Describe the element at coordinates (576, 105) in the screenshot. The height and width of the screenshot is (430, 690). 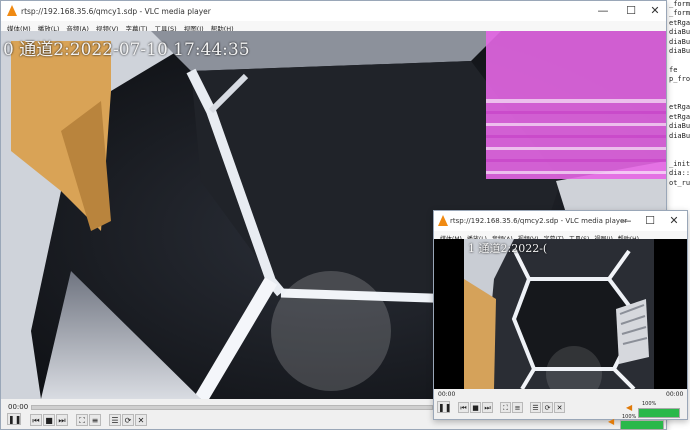
I see `magenta-artifact` at that location.